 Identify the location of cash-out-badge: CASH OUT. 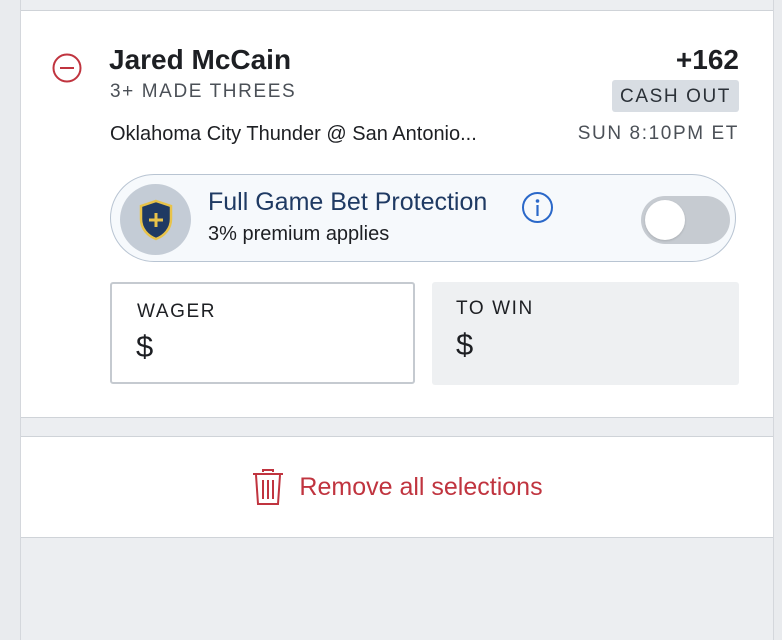
(675, 96).